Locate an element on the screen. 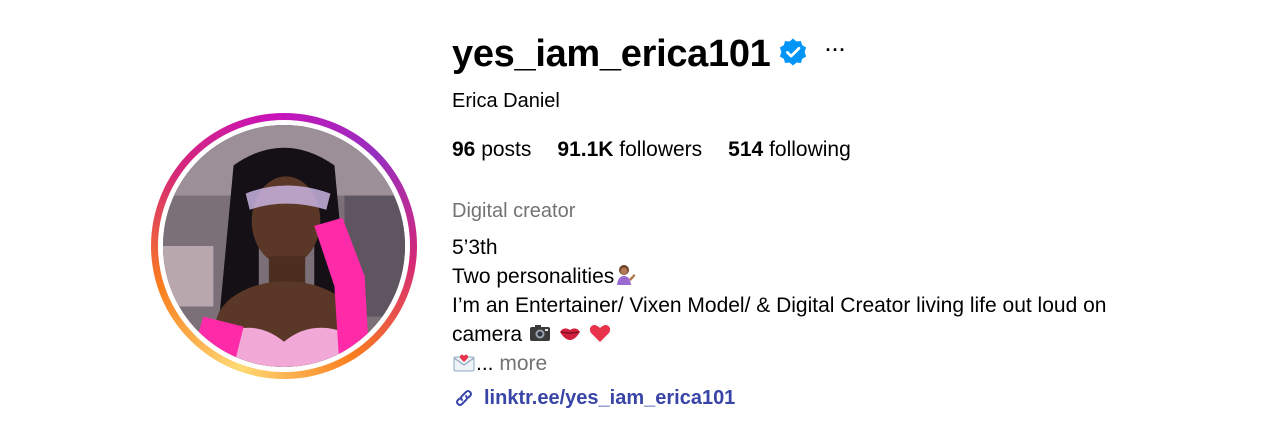  camera-emoji-icon is located at coordinates (539, 333).